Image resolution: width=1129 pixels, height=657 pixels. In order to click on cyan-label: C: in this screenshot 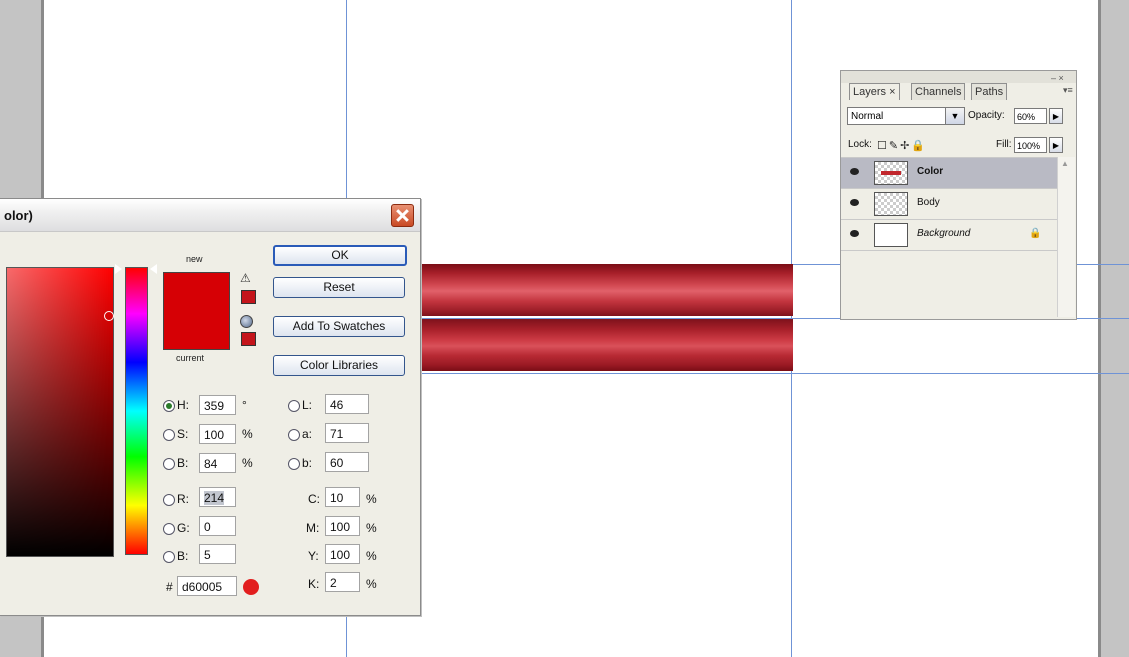, I will do `click(314, 499)`.